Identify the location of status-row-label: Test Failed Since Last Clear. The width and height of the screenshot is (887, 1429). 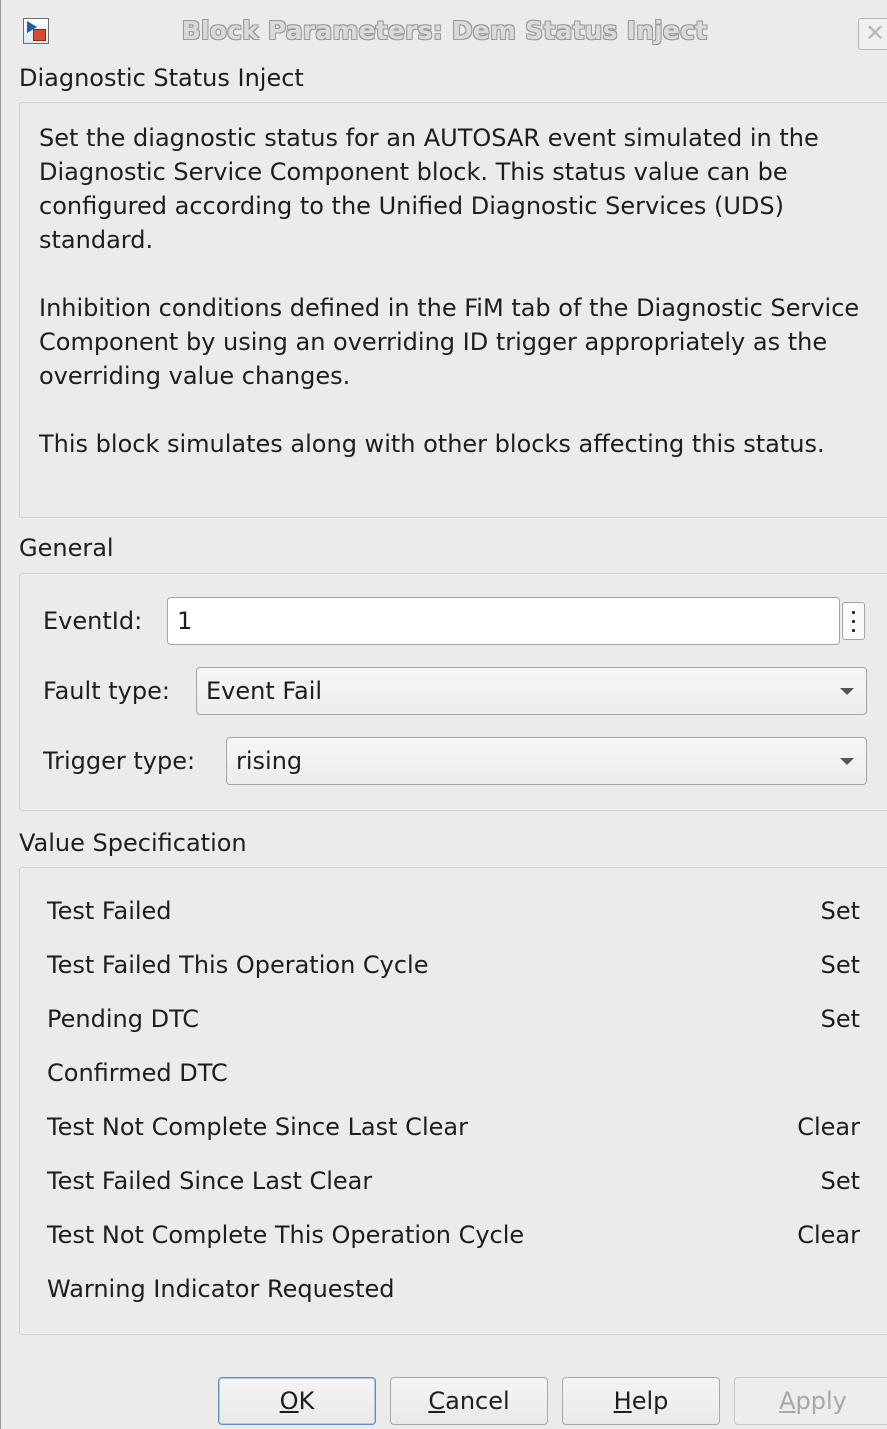
(210, 1181).